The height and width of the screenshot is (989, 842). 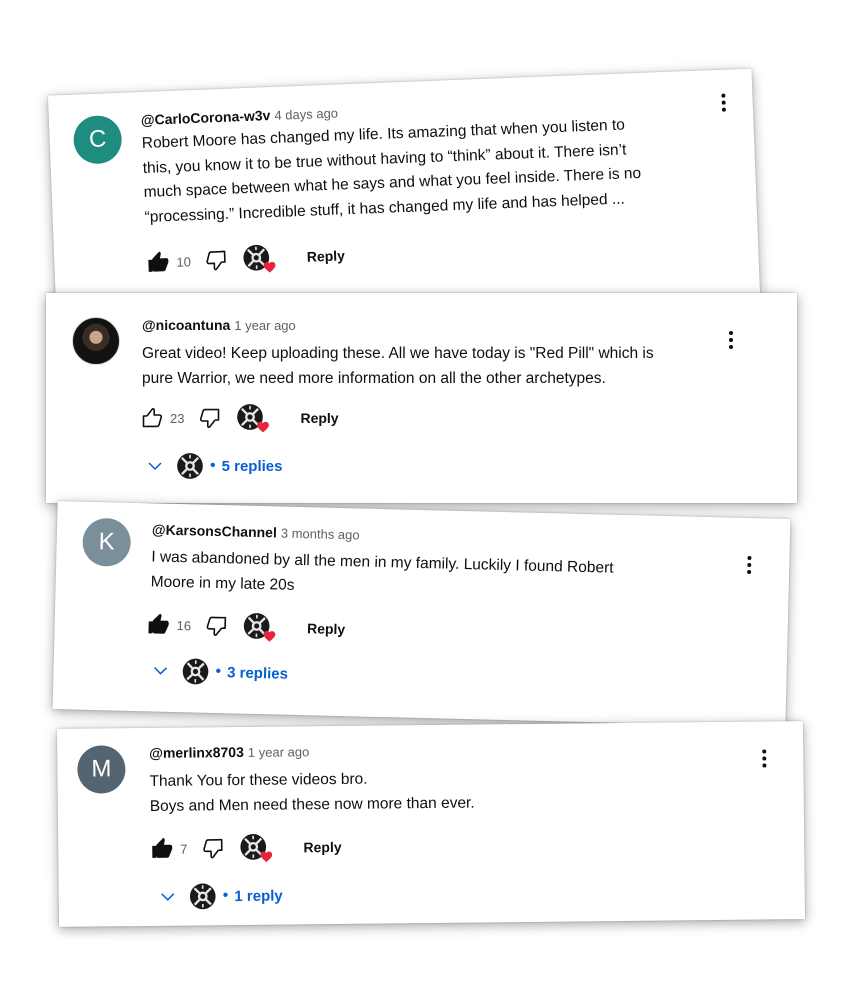 I want to click on replies-count: 3 replies, so click(x=257, y=673).